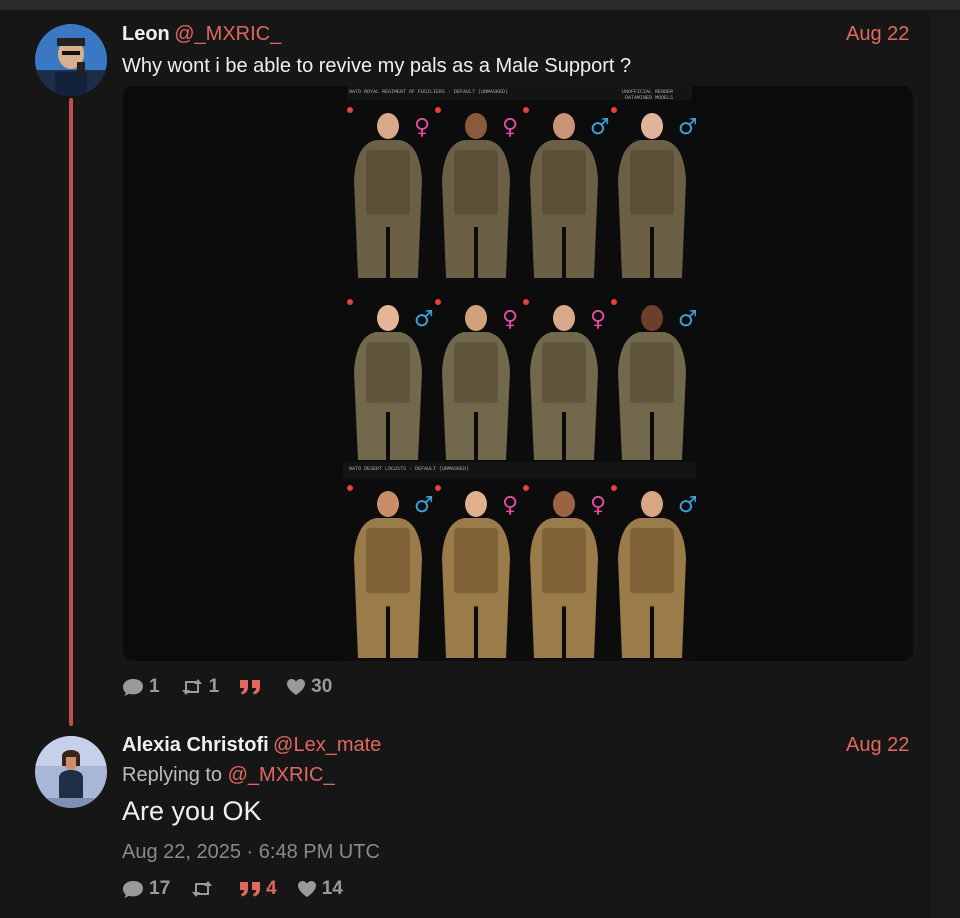 The image size is (960, 918). I want to click on replying-to: Replying to @_MXRIC_, so click(228, 775).